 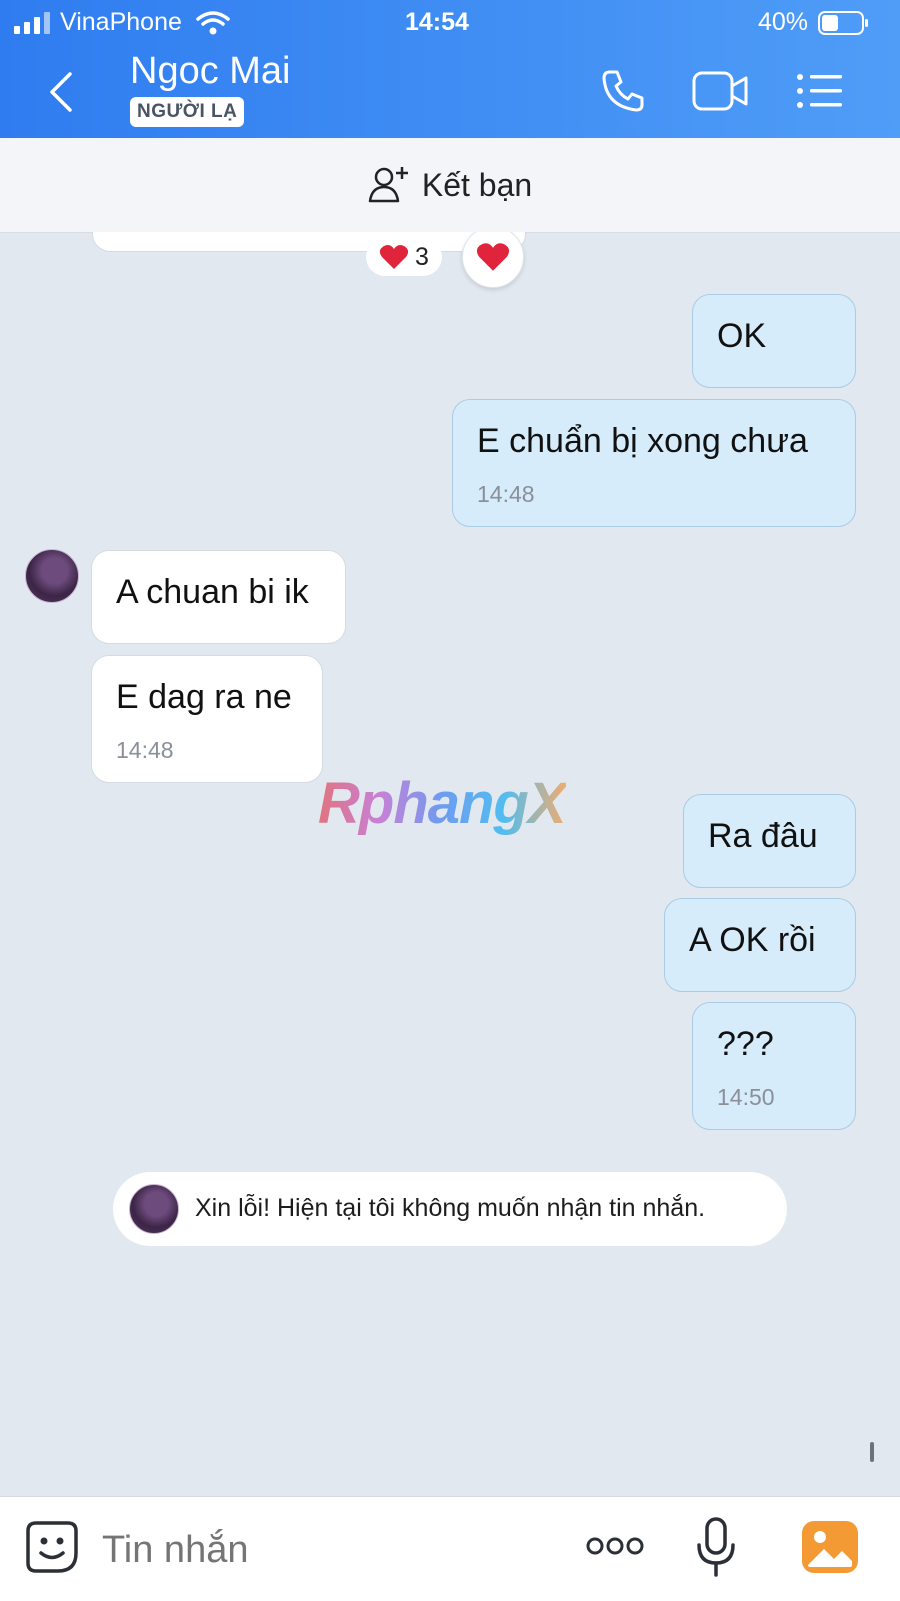 I want to click on signal-icon, so click(x=32, y=23).